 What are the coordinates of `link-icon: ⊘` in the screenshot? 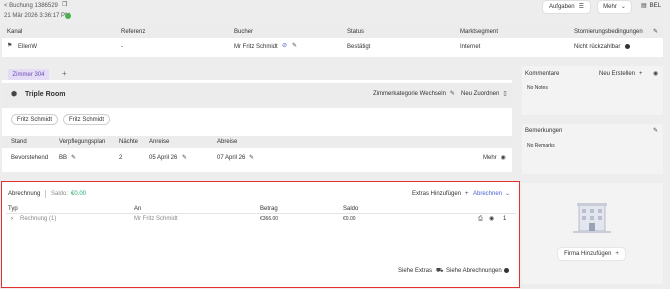 It's located at (284, 46).